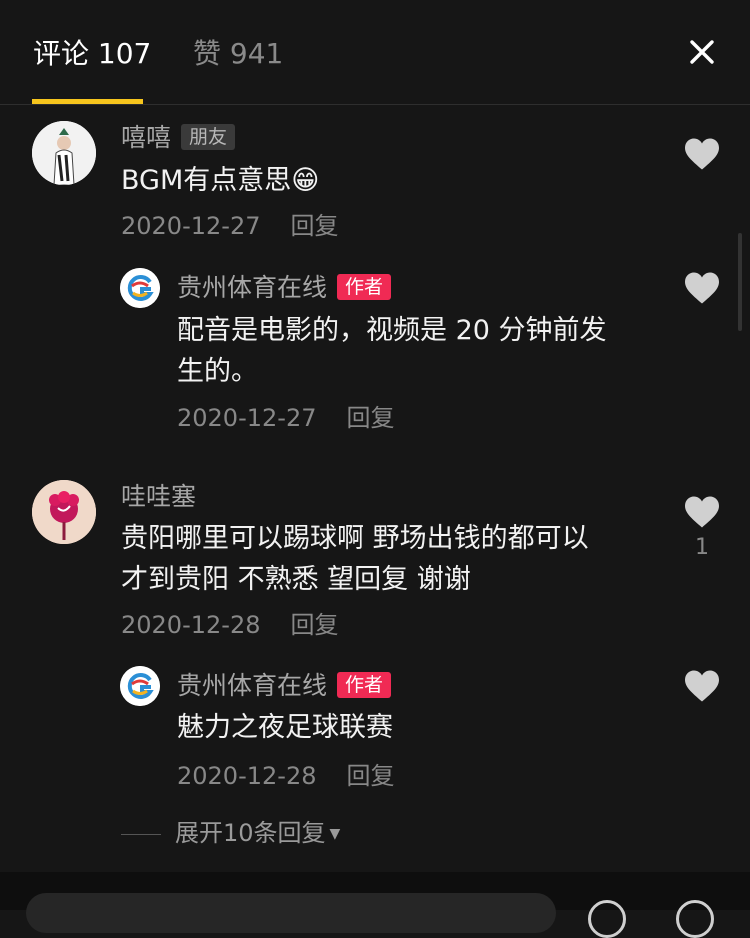 Image resolution: width=750 pixels, height=938 pixels. I want to click on commenter-name: 哇哇塞, so click(158, 497).